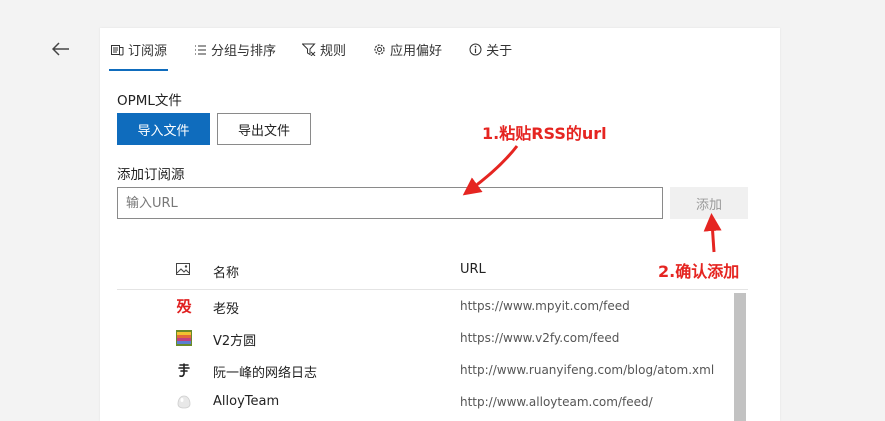  What do you see at coordinates (200, 50) in the screenshot?
I see `list-icon` at bounding box center [200, 50].